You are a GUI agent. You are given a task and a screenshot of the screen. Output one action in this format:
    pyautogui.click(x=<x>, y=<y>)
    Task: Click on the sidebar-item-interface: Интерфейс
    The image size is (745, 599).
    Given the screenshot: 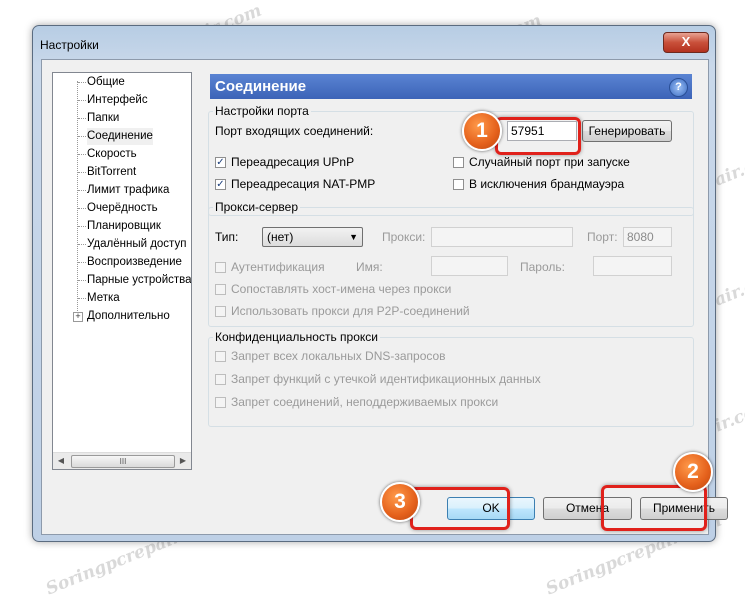 What is the action you would take?
    pyautogui.click(x=117, y=100)
    